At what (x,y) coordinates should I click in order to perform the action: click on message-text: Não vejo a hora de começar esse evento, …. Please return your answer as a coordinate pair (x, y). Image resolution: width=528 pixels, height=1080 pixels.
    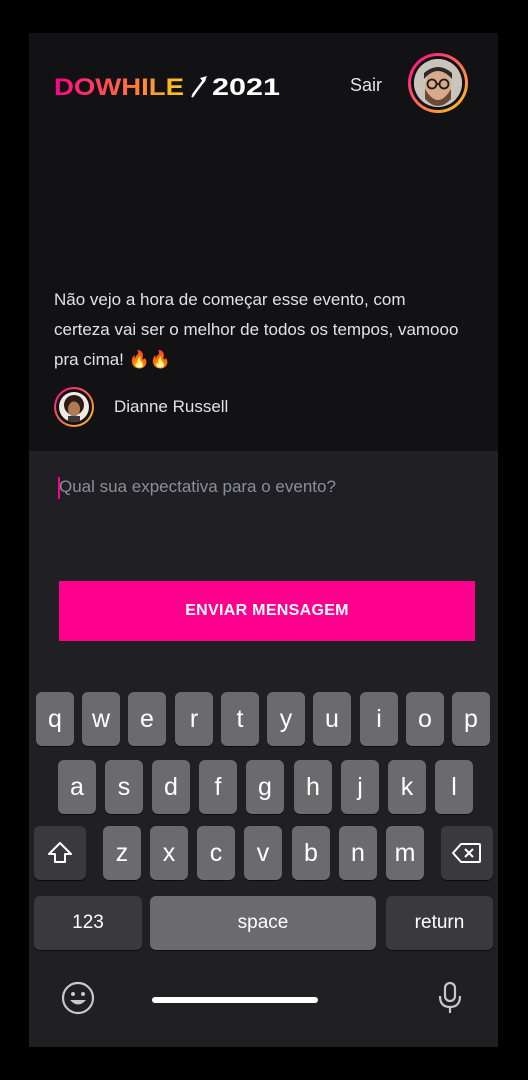
    Looking at the image, I should click on (256, 329).